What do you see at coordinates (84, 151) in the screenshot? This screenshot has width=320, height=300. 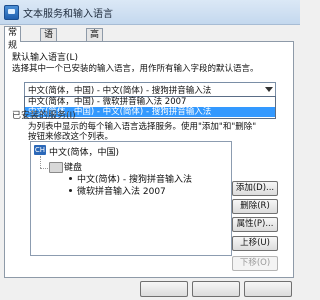 I see `tree-language-node: 中文(简体，中国)` at bounding box center [84, 151].